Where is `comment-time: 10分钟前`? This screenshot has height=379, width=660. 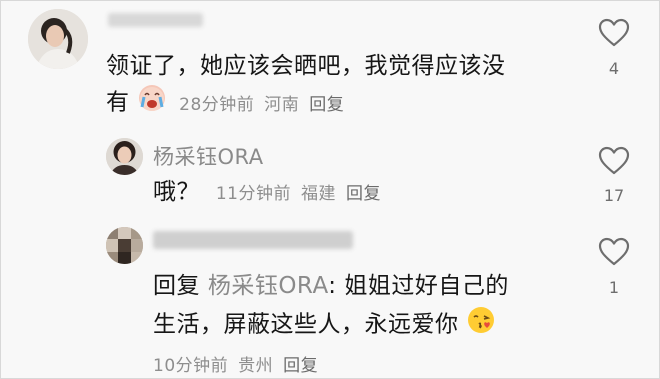
comment-time: 10分钟前 is located at coordinates (191, 366).